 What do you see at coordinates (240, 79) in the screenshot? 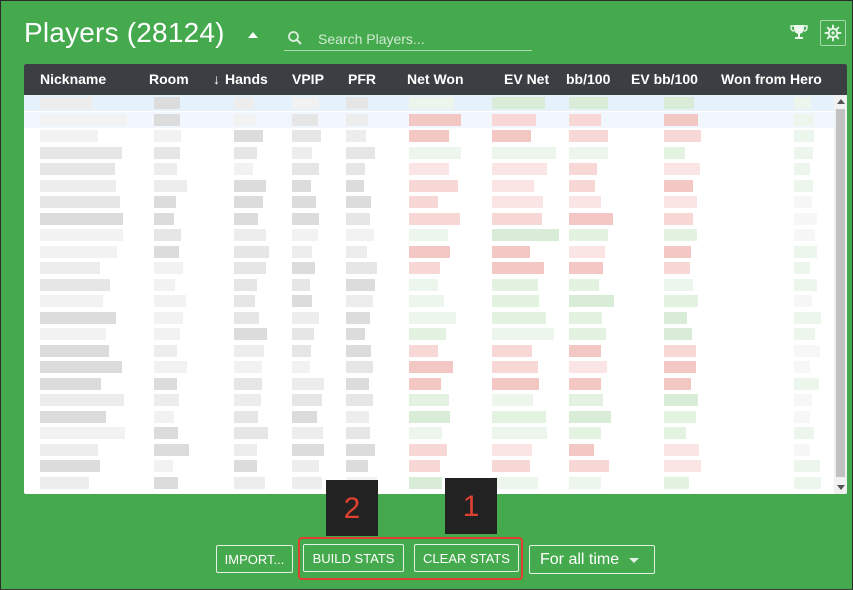
I see `column-header-hands: ↓ Hands` at bounding box center [240, 79].